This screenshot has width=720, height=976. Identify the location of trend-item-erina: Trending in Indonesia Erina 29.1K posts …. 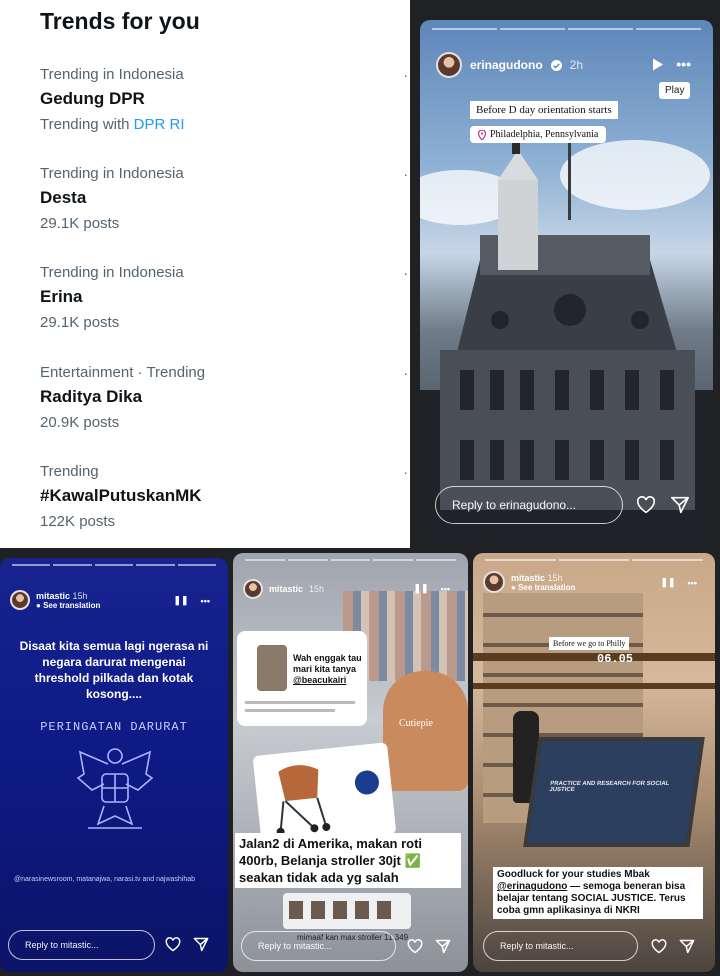
(224, 309).